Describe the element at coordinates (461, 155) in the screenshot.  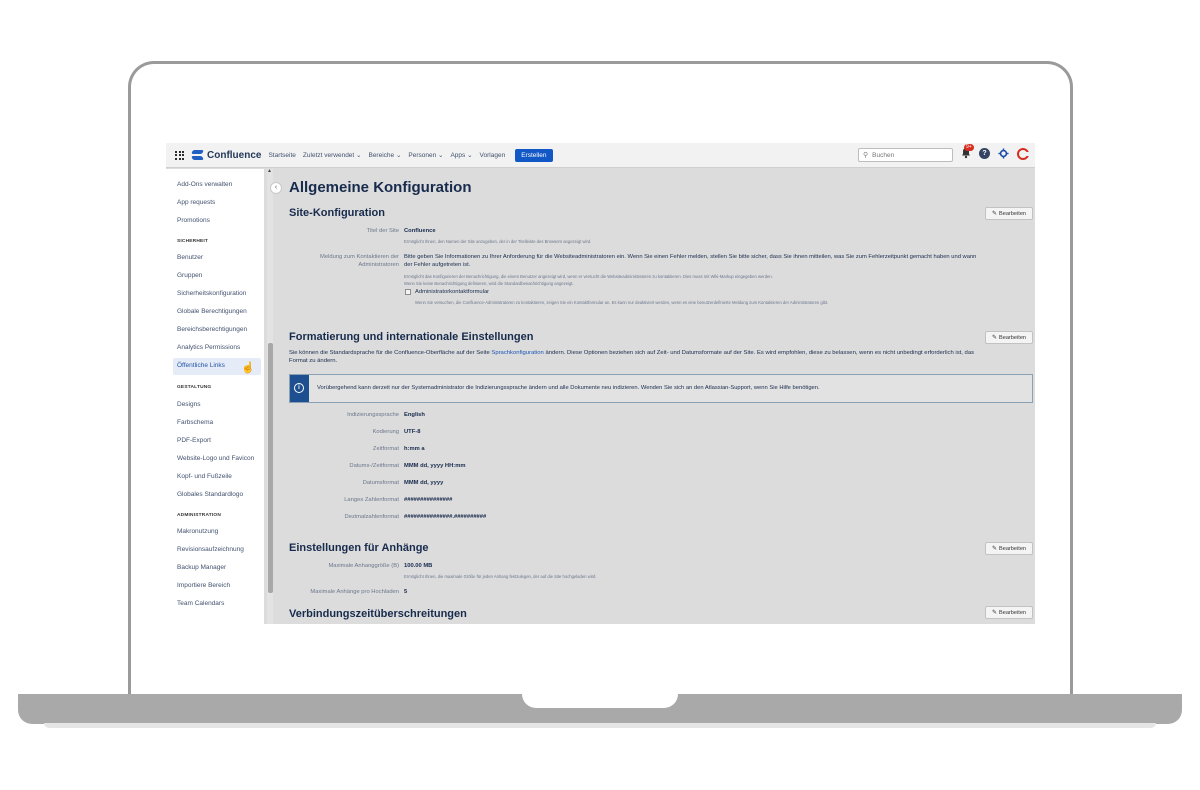
I see `nav-apps: Apps ⌄` at that location.